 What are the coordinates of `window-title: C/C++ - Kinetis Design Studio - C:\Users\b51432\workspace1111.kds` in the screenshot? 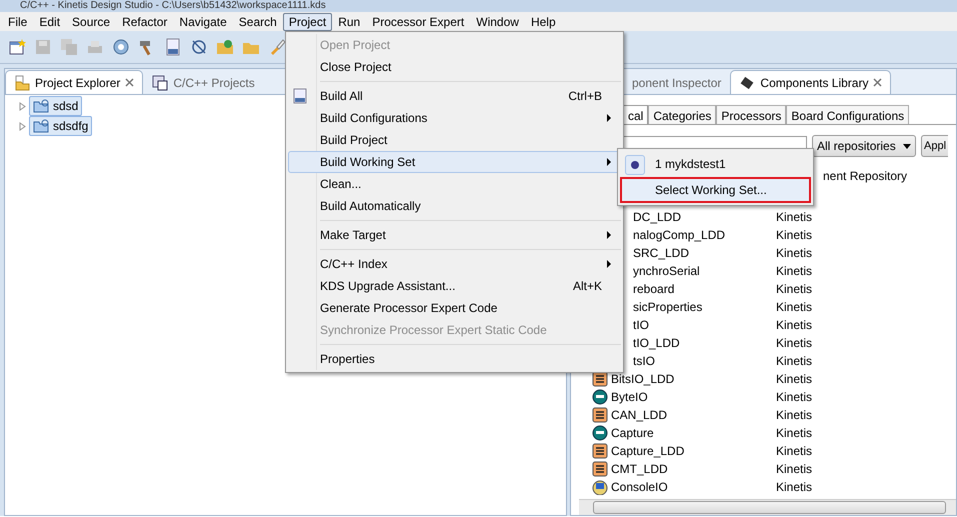 It's located at (478, 6).